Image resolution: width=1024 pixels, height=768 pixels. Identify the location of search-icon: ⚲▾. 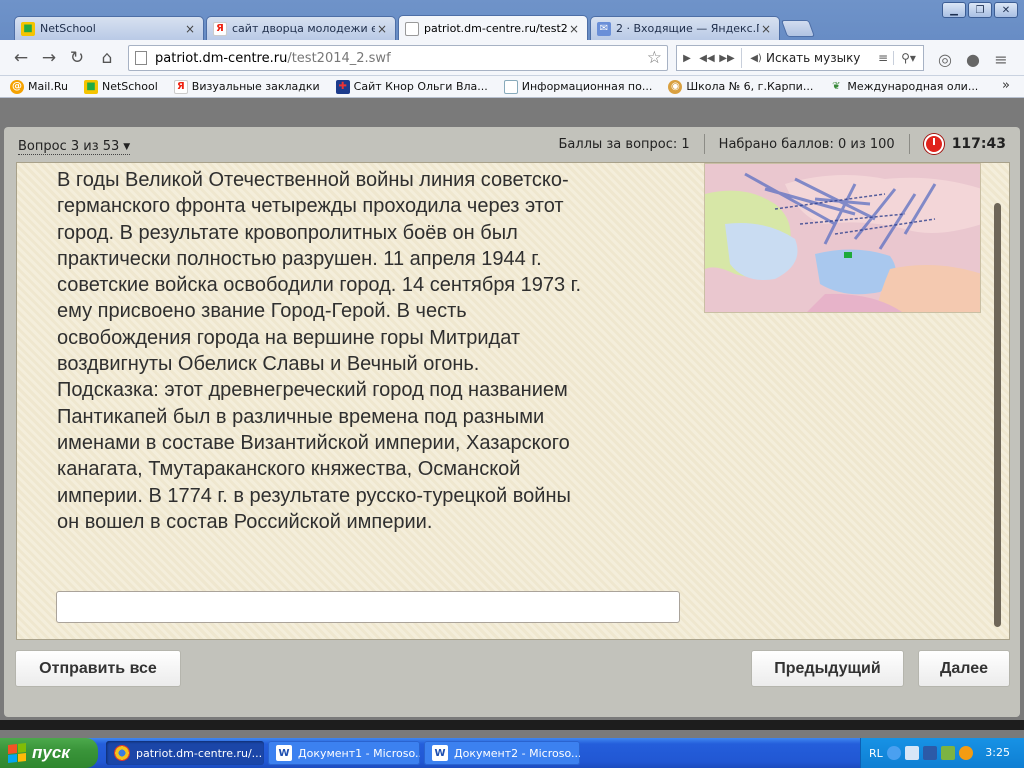
(908, 58).